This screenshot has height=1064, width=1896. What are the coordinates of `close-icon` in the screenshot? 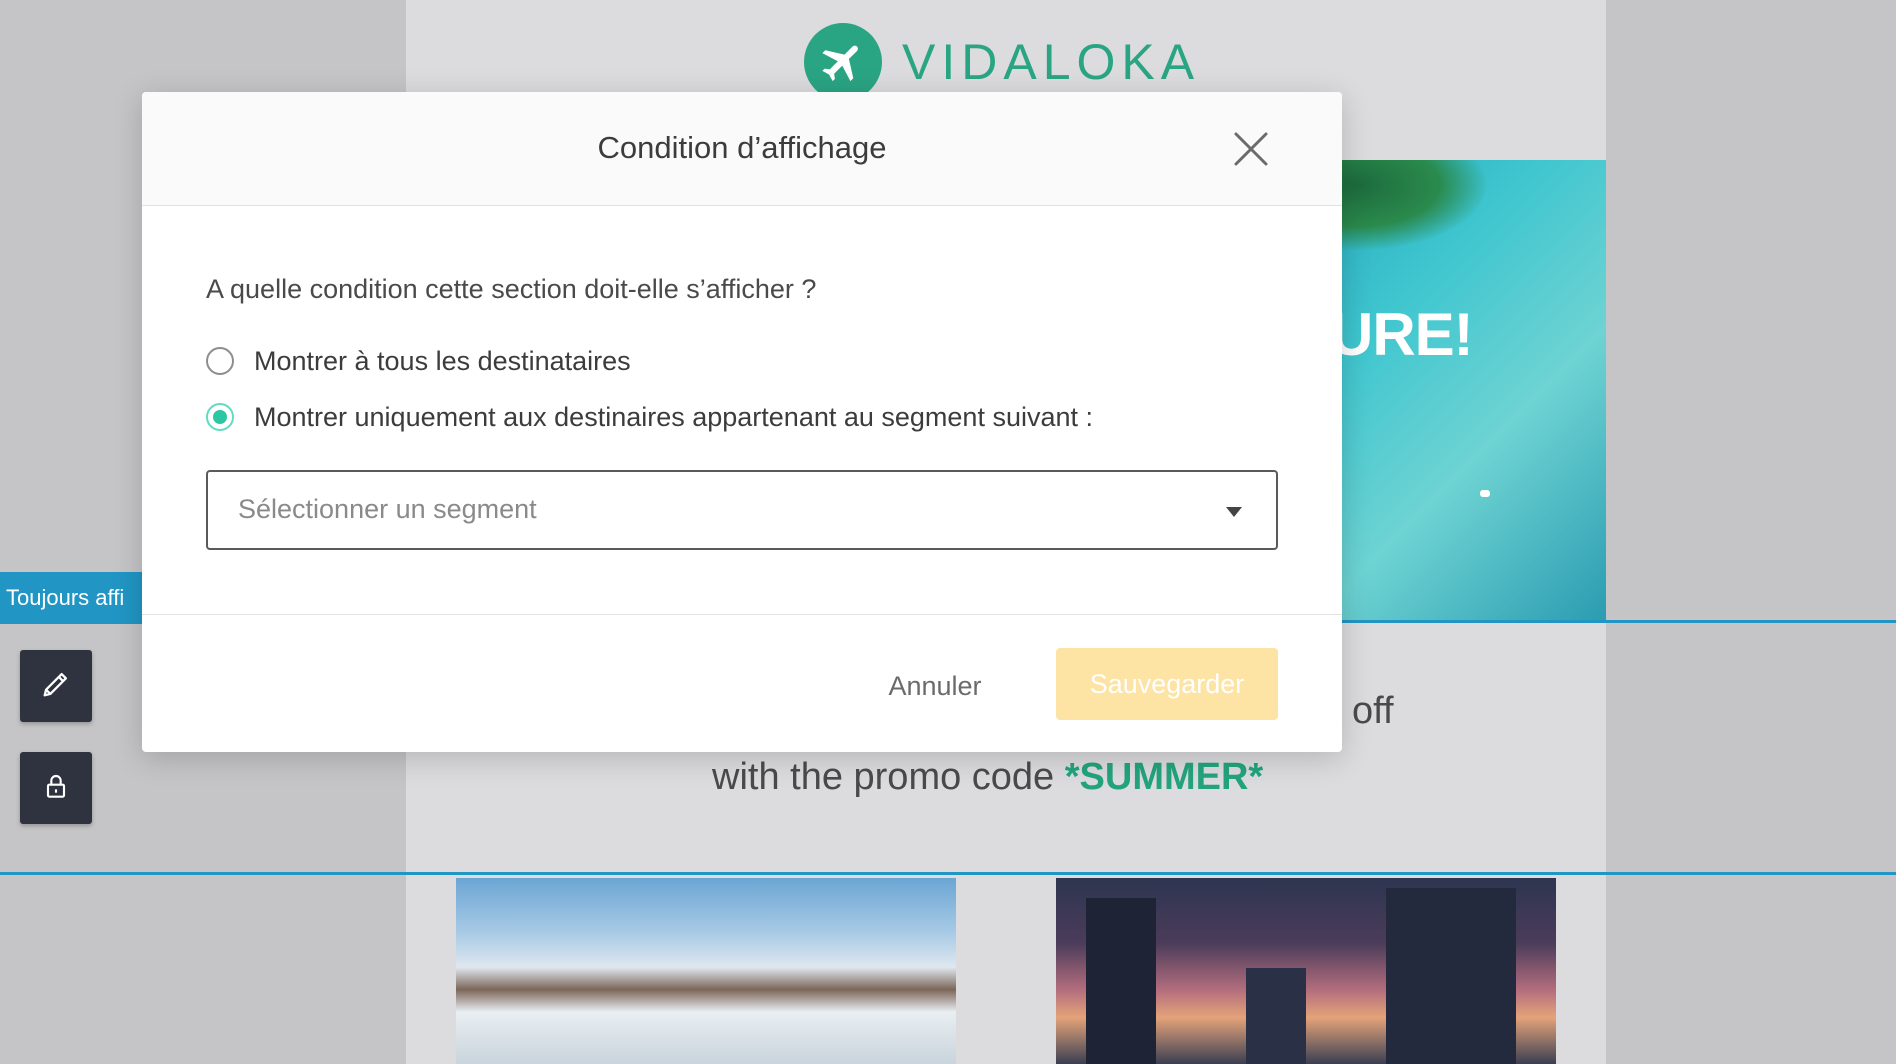 It's located at (1251, 152).